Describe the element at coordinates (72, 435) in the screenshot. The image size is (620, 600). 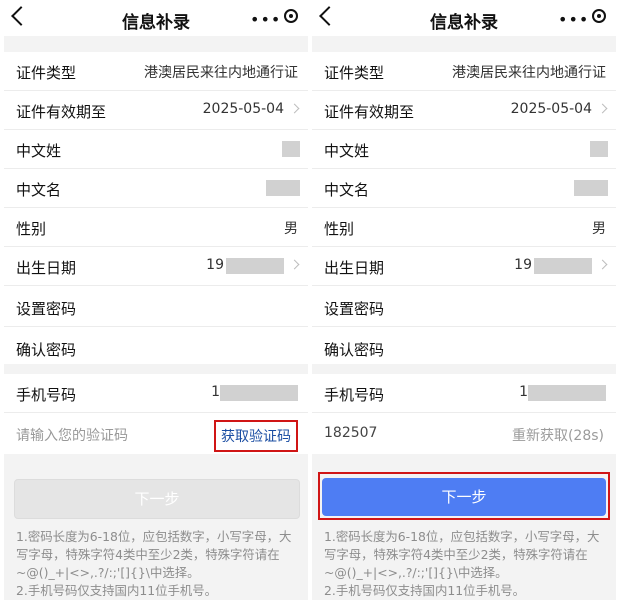
I see `code-input-placeholder: 请输入您的验证码` at that location.